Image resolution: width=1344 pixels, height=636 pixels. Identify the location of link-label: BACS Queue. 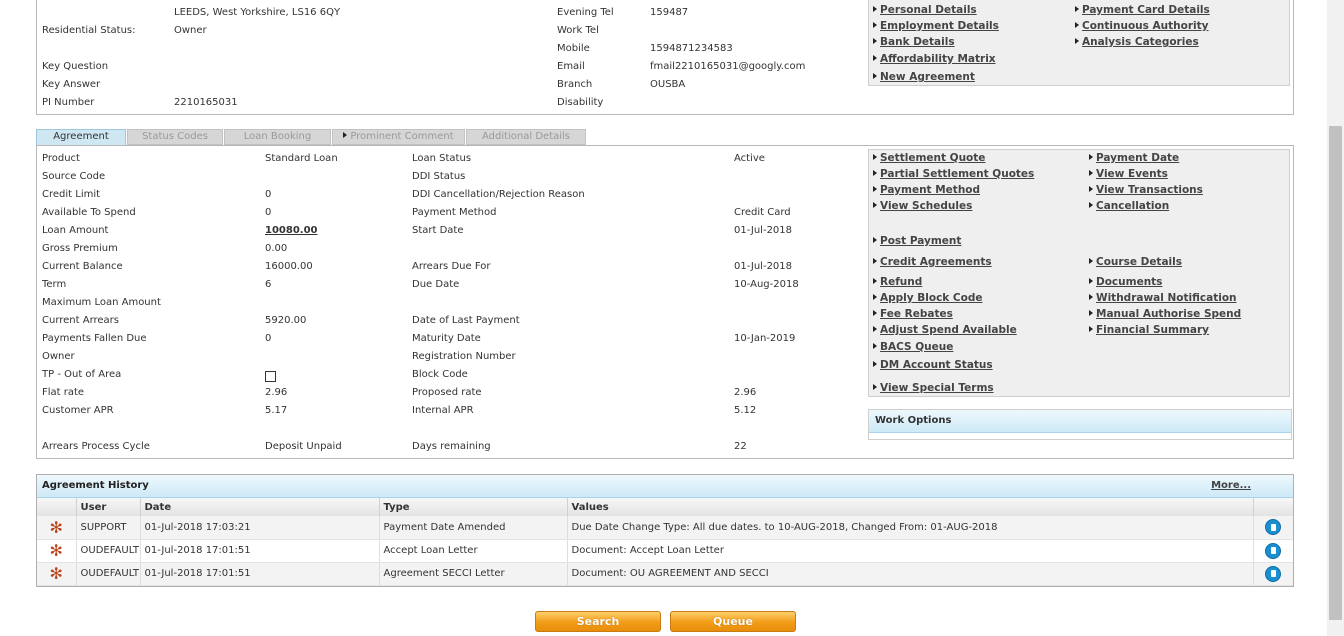
(917, 347).